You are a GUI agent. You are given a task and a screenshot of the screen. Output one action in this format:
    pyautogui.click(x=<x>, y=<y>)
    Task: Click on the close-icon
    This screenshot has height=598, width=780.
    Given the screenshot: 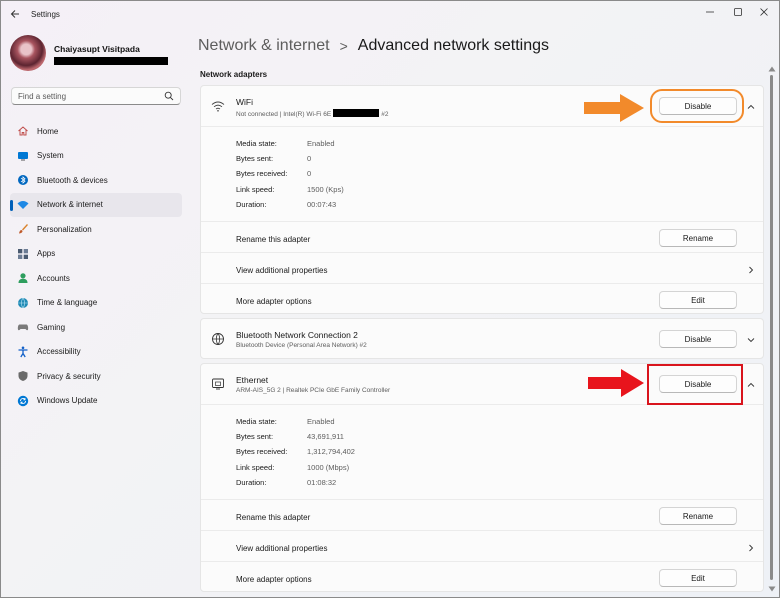 What is the action you would take?
    pyautogui.click(x=764, y=12)
    